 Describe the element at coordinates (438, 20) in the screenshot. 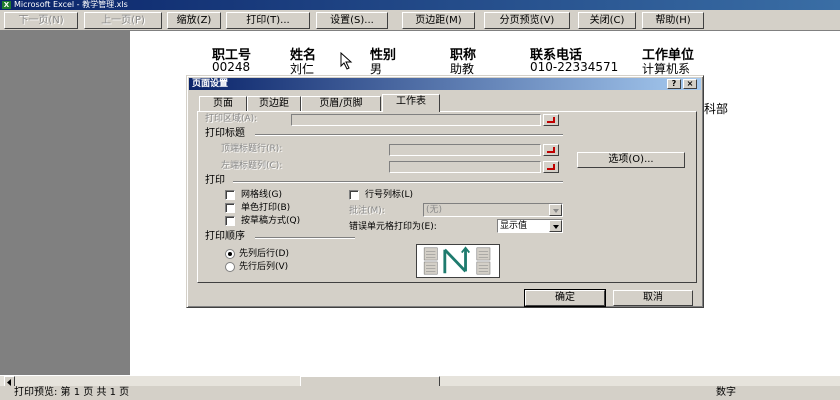

I see `margins-button: 页边距(M)` at that location.